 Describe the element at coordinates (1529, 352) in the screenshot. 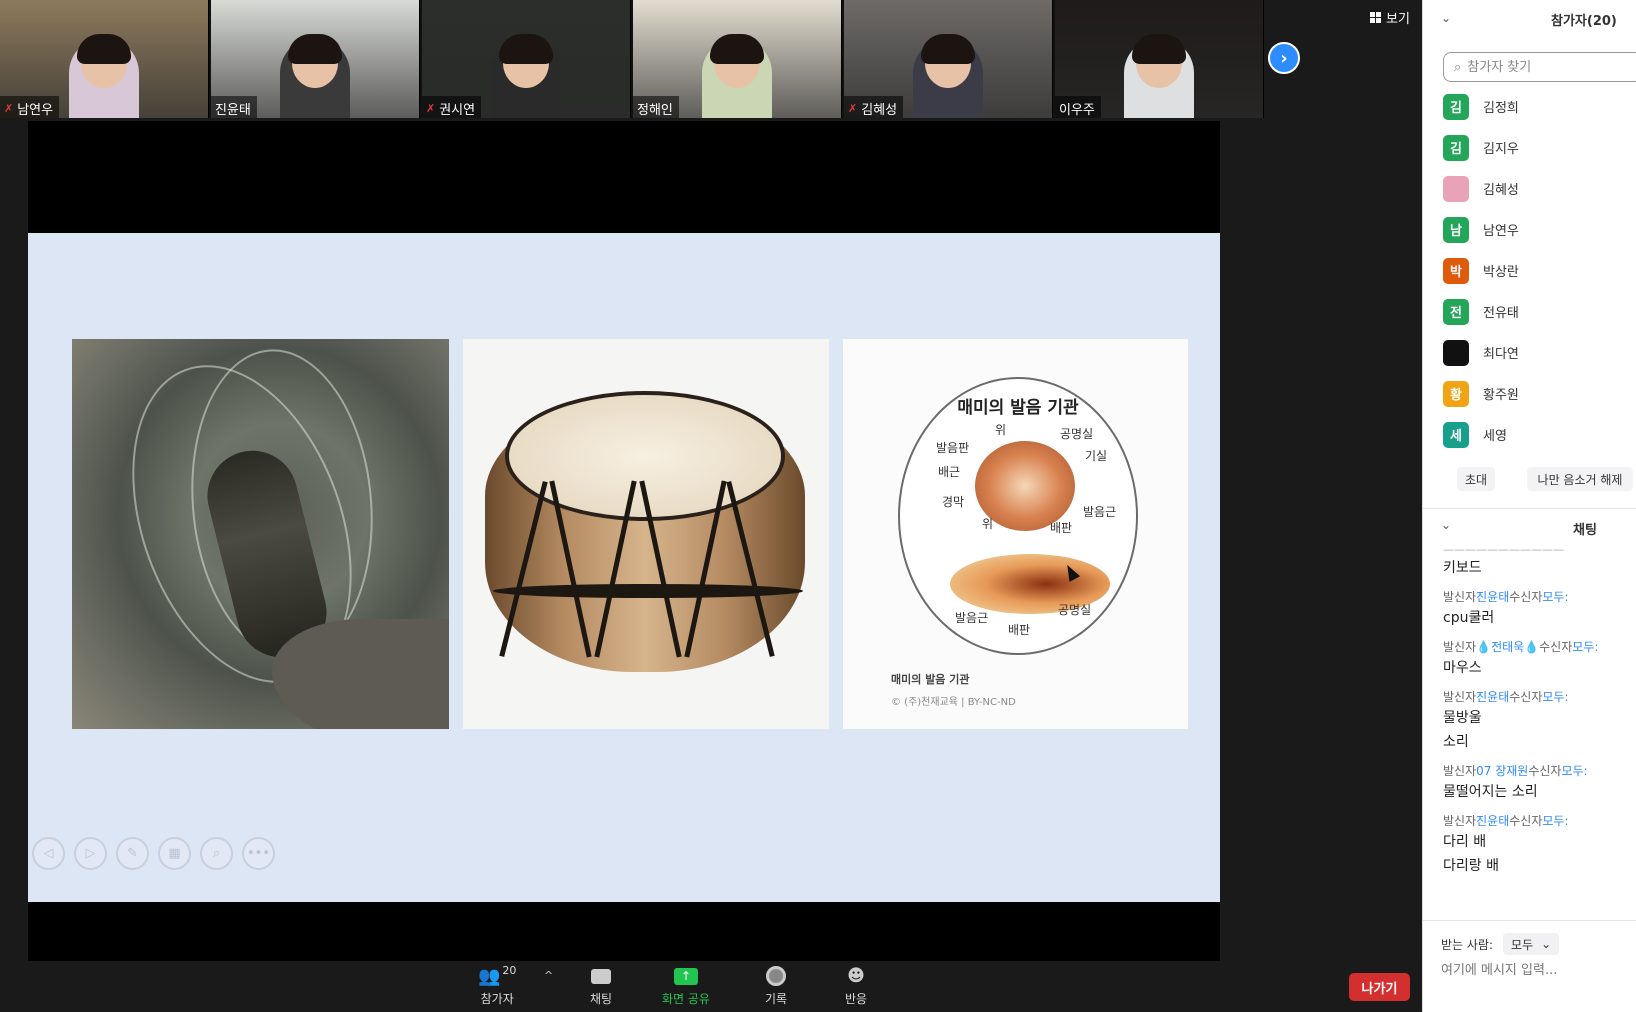

I see `participant-row: 최다연` at that location.